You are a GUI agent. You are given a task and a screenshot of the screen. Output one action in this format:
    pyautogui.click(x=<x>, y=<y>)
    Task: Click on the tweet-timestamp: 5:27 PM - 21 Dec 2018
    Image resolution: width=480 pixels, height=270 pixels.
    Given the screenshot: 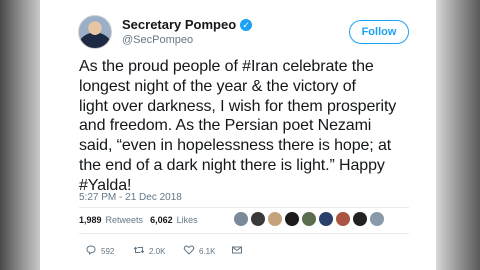 What is the action you would take?
    pyautogui.click(x=130, y=197)
    